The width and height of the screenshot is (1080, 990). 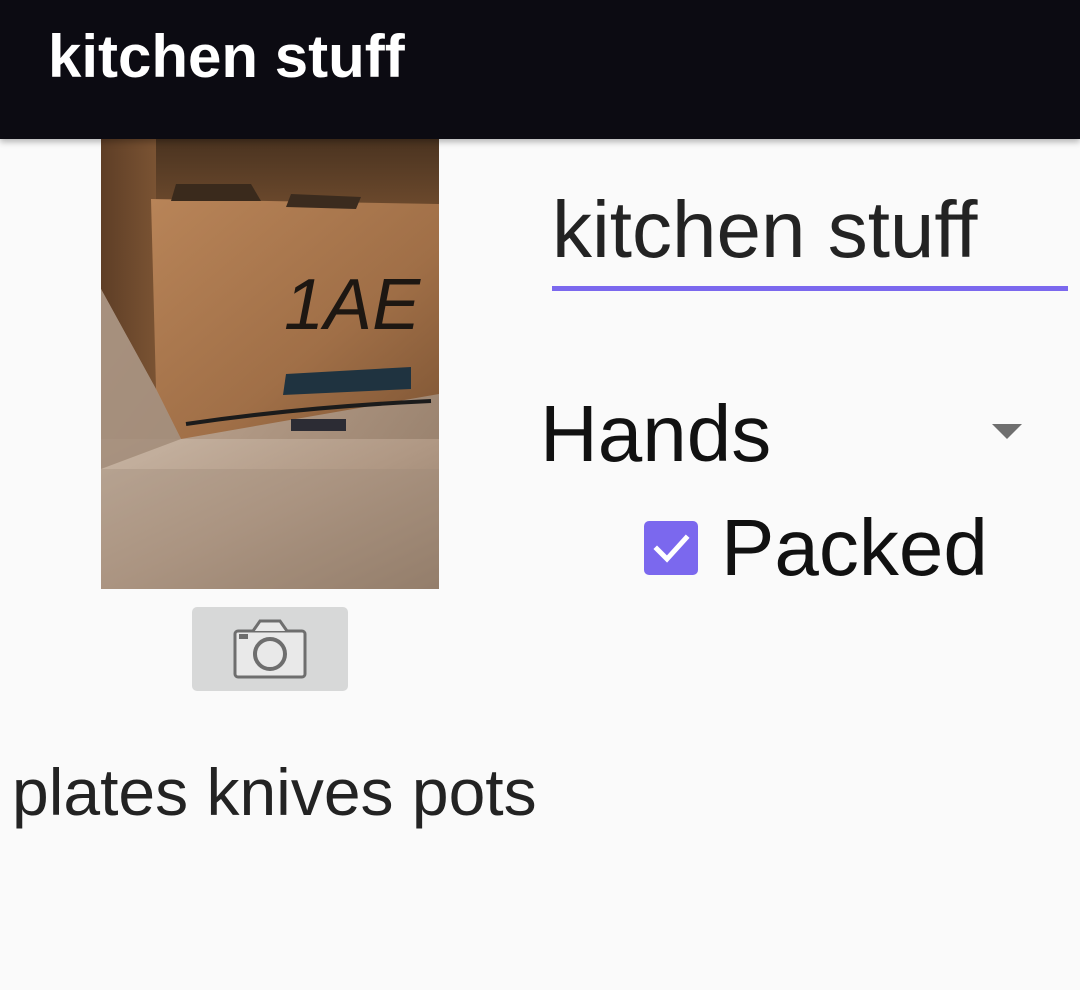 What do you see at coordinates (226, 56) in the screenshot?
I see `app-bar-title: kitchen stuff` at bounding box center [226, 56].